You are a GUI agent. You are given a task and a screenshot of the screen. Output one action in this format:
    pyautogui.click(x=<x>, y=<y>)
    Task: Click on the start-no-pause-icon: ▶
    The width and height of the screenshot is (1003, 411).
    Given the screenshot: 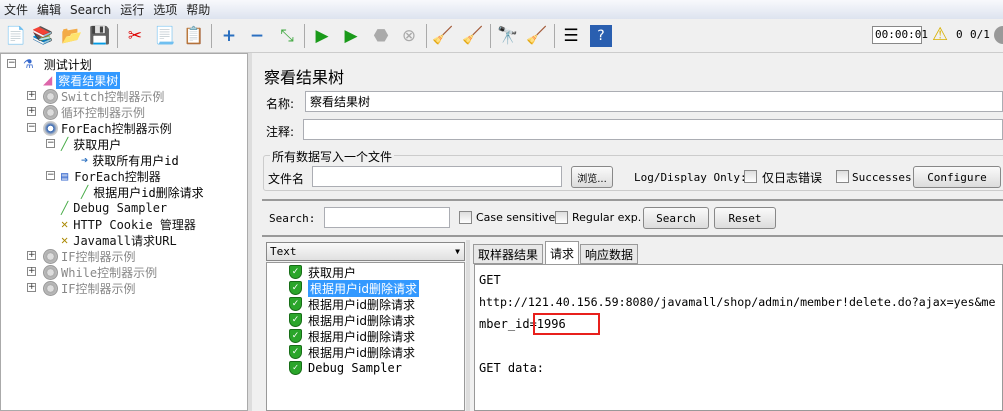 What is the action you would take?
    pyautogui.click(x=351, y=36)
    